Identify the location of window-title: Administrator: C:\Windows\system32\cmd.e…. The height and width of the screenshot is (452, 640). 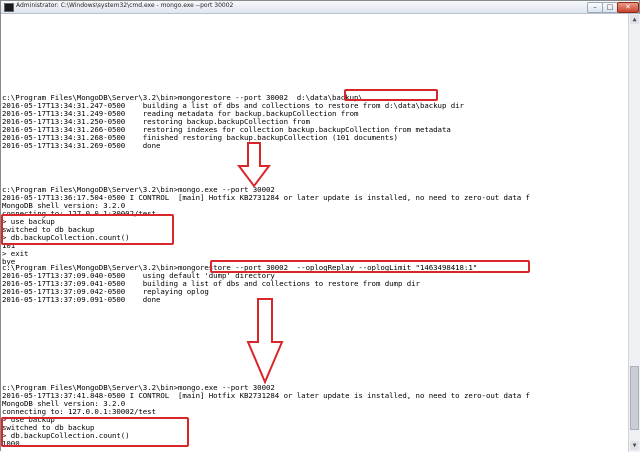
(125, 5).